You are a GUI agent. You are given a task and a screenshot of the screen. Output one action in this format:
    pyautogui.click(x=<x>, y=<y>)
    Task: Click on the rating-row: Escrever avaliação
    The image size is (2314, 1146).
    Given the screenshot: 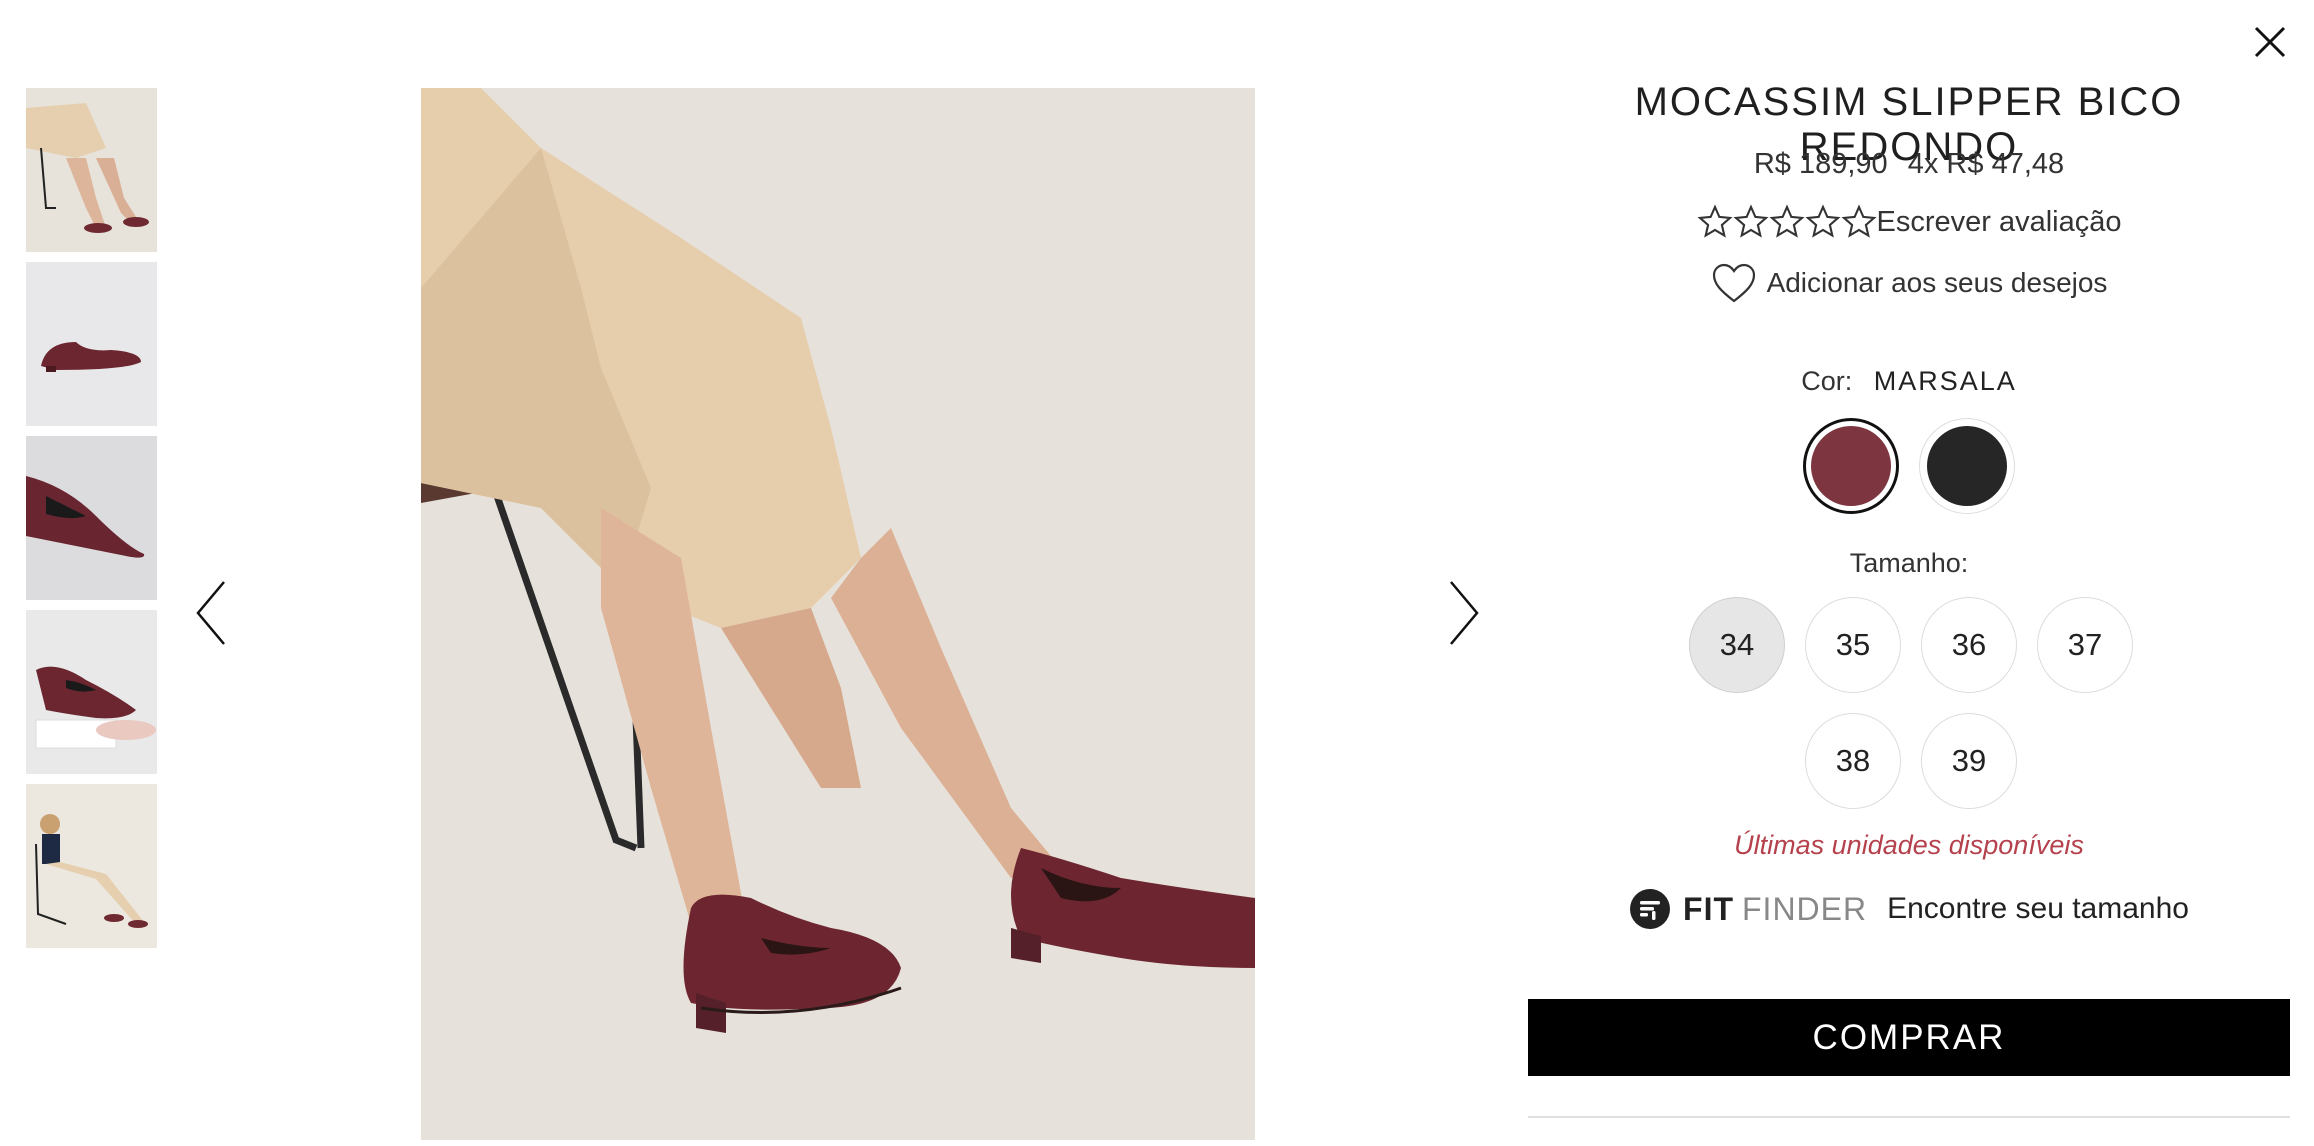 What is the action you would take?
    pyautogui.click(x=1909, y=222)
    